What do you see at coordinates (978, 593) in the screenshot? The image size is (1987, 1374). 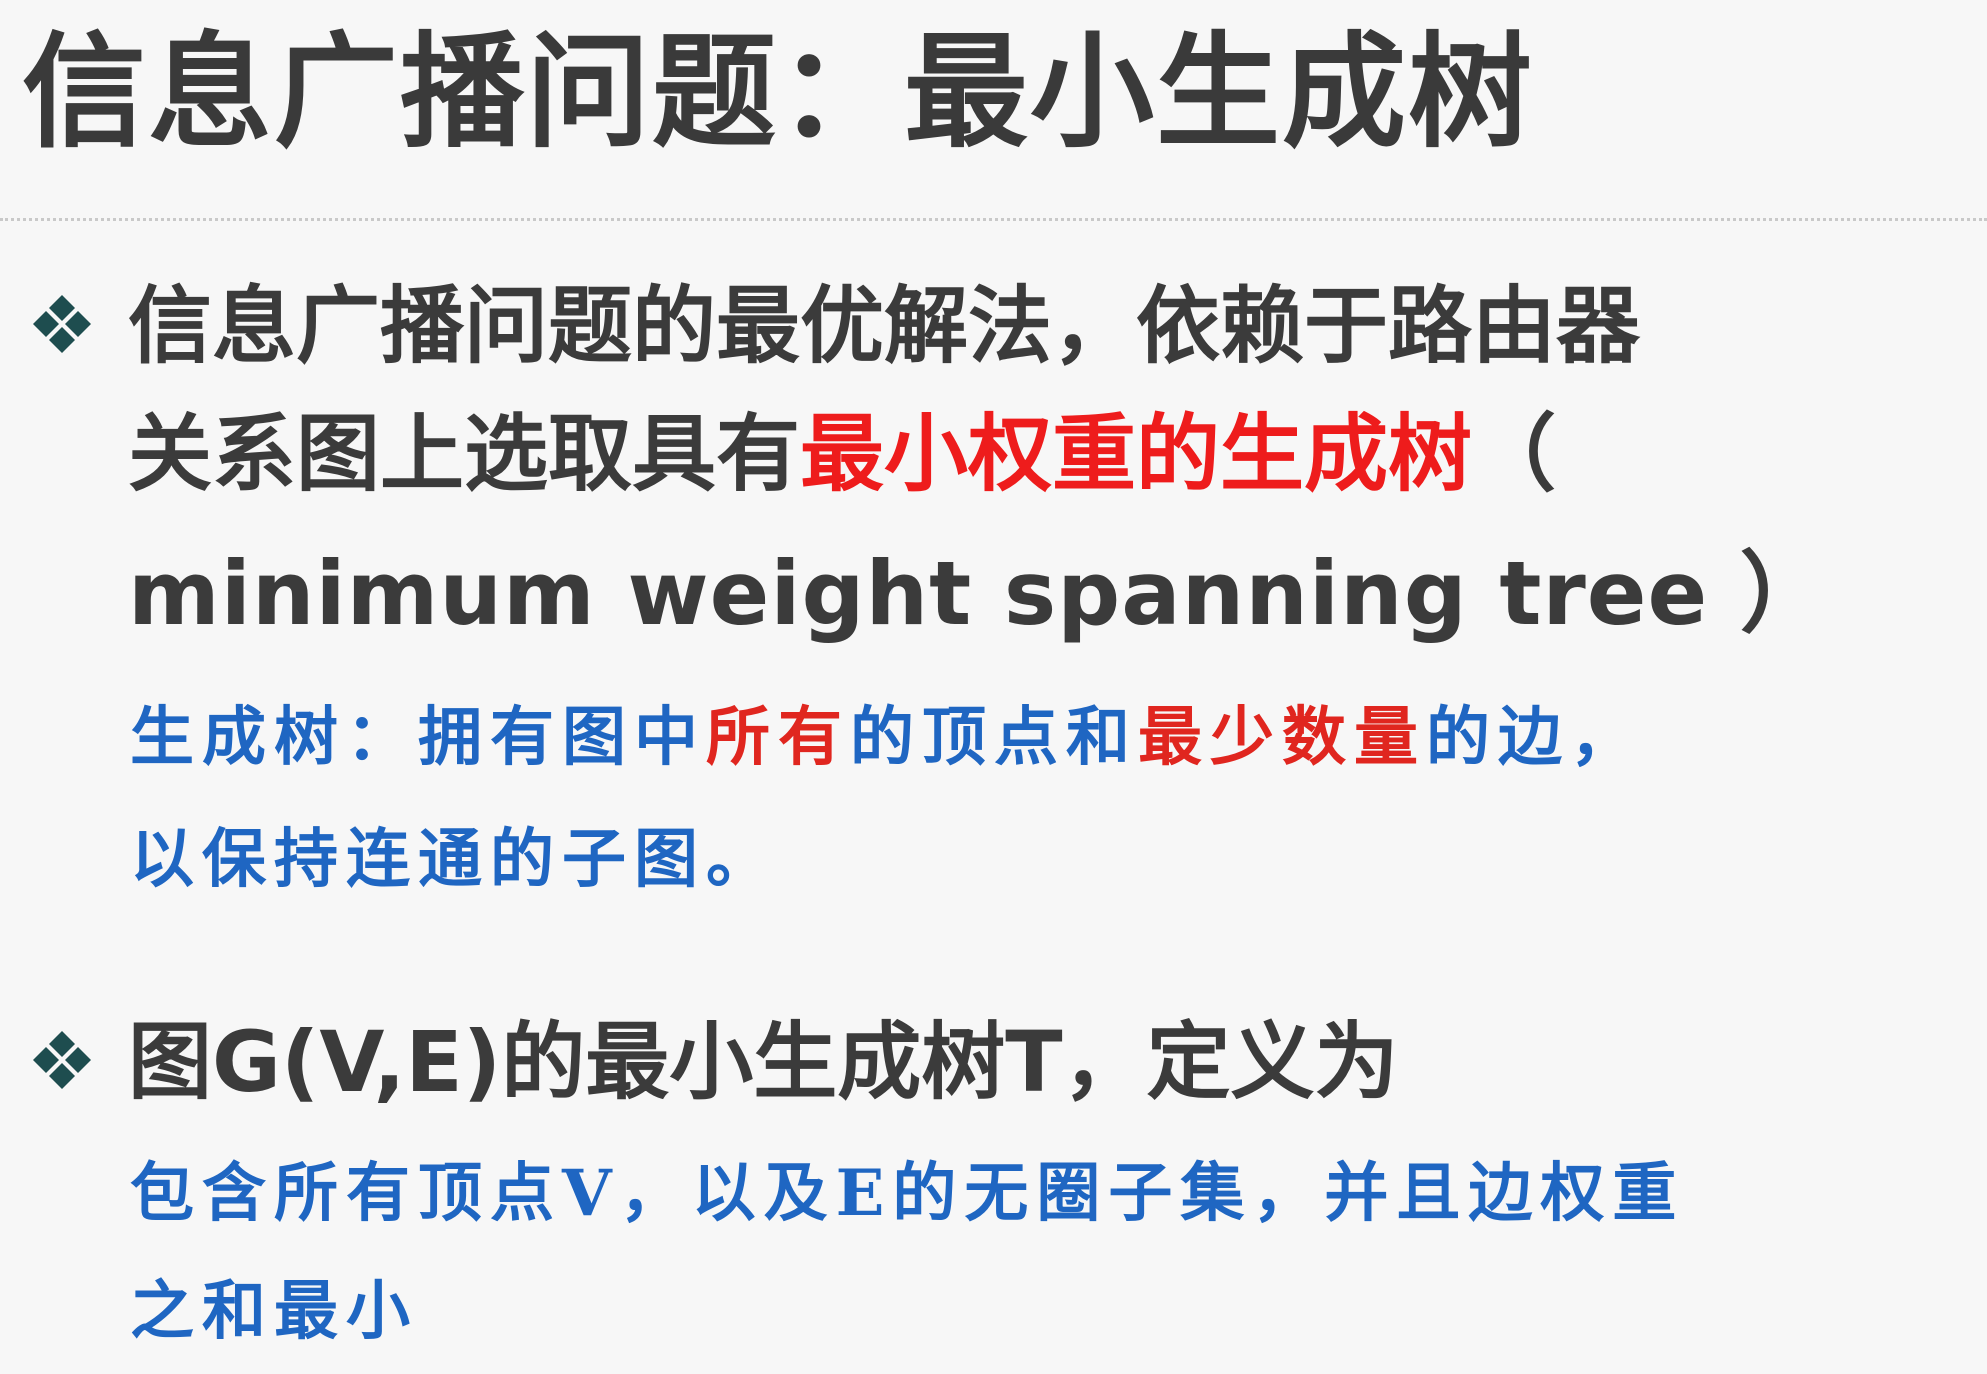 I see `point1-line3: minimum weight spanning tree ）` at bounding box center [978, 593].